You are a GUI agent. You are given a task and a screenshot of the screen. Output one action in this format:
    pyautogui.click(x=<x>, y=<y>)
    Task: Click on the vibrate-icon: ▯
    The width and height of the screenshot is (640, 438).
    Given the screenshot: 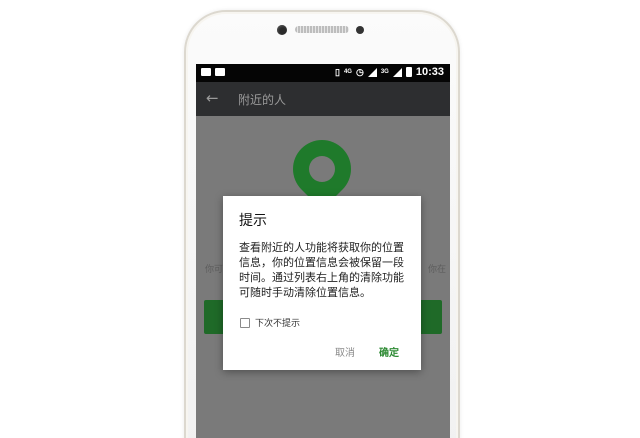 What is the action you would take?
    pyautogui.click(x=337, y=72)
    